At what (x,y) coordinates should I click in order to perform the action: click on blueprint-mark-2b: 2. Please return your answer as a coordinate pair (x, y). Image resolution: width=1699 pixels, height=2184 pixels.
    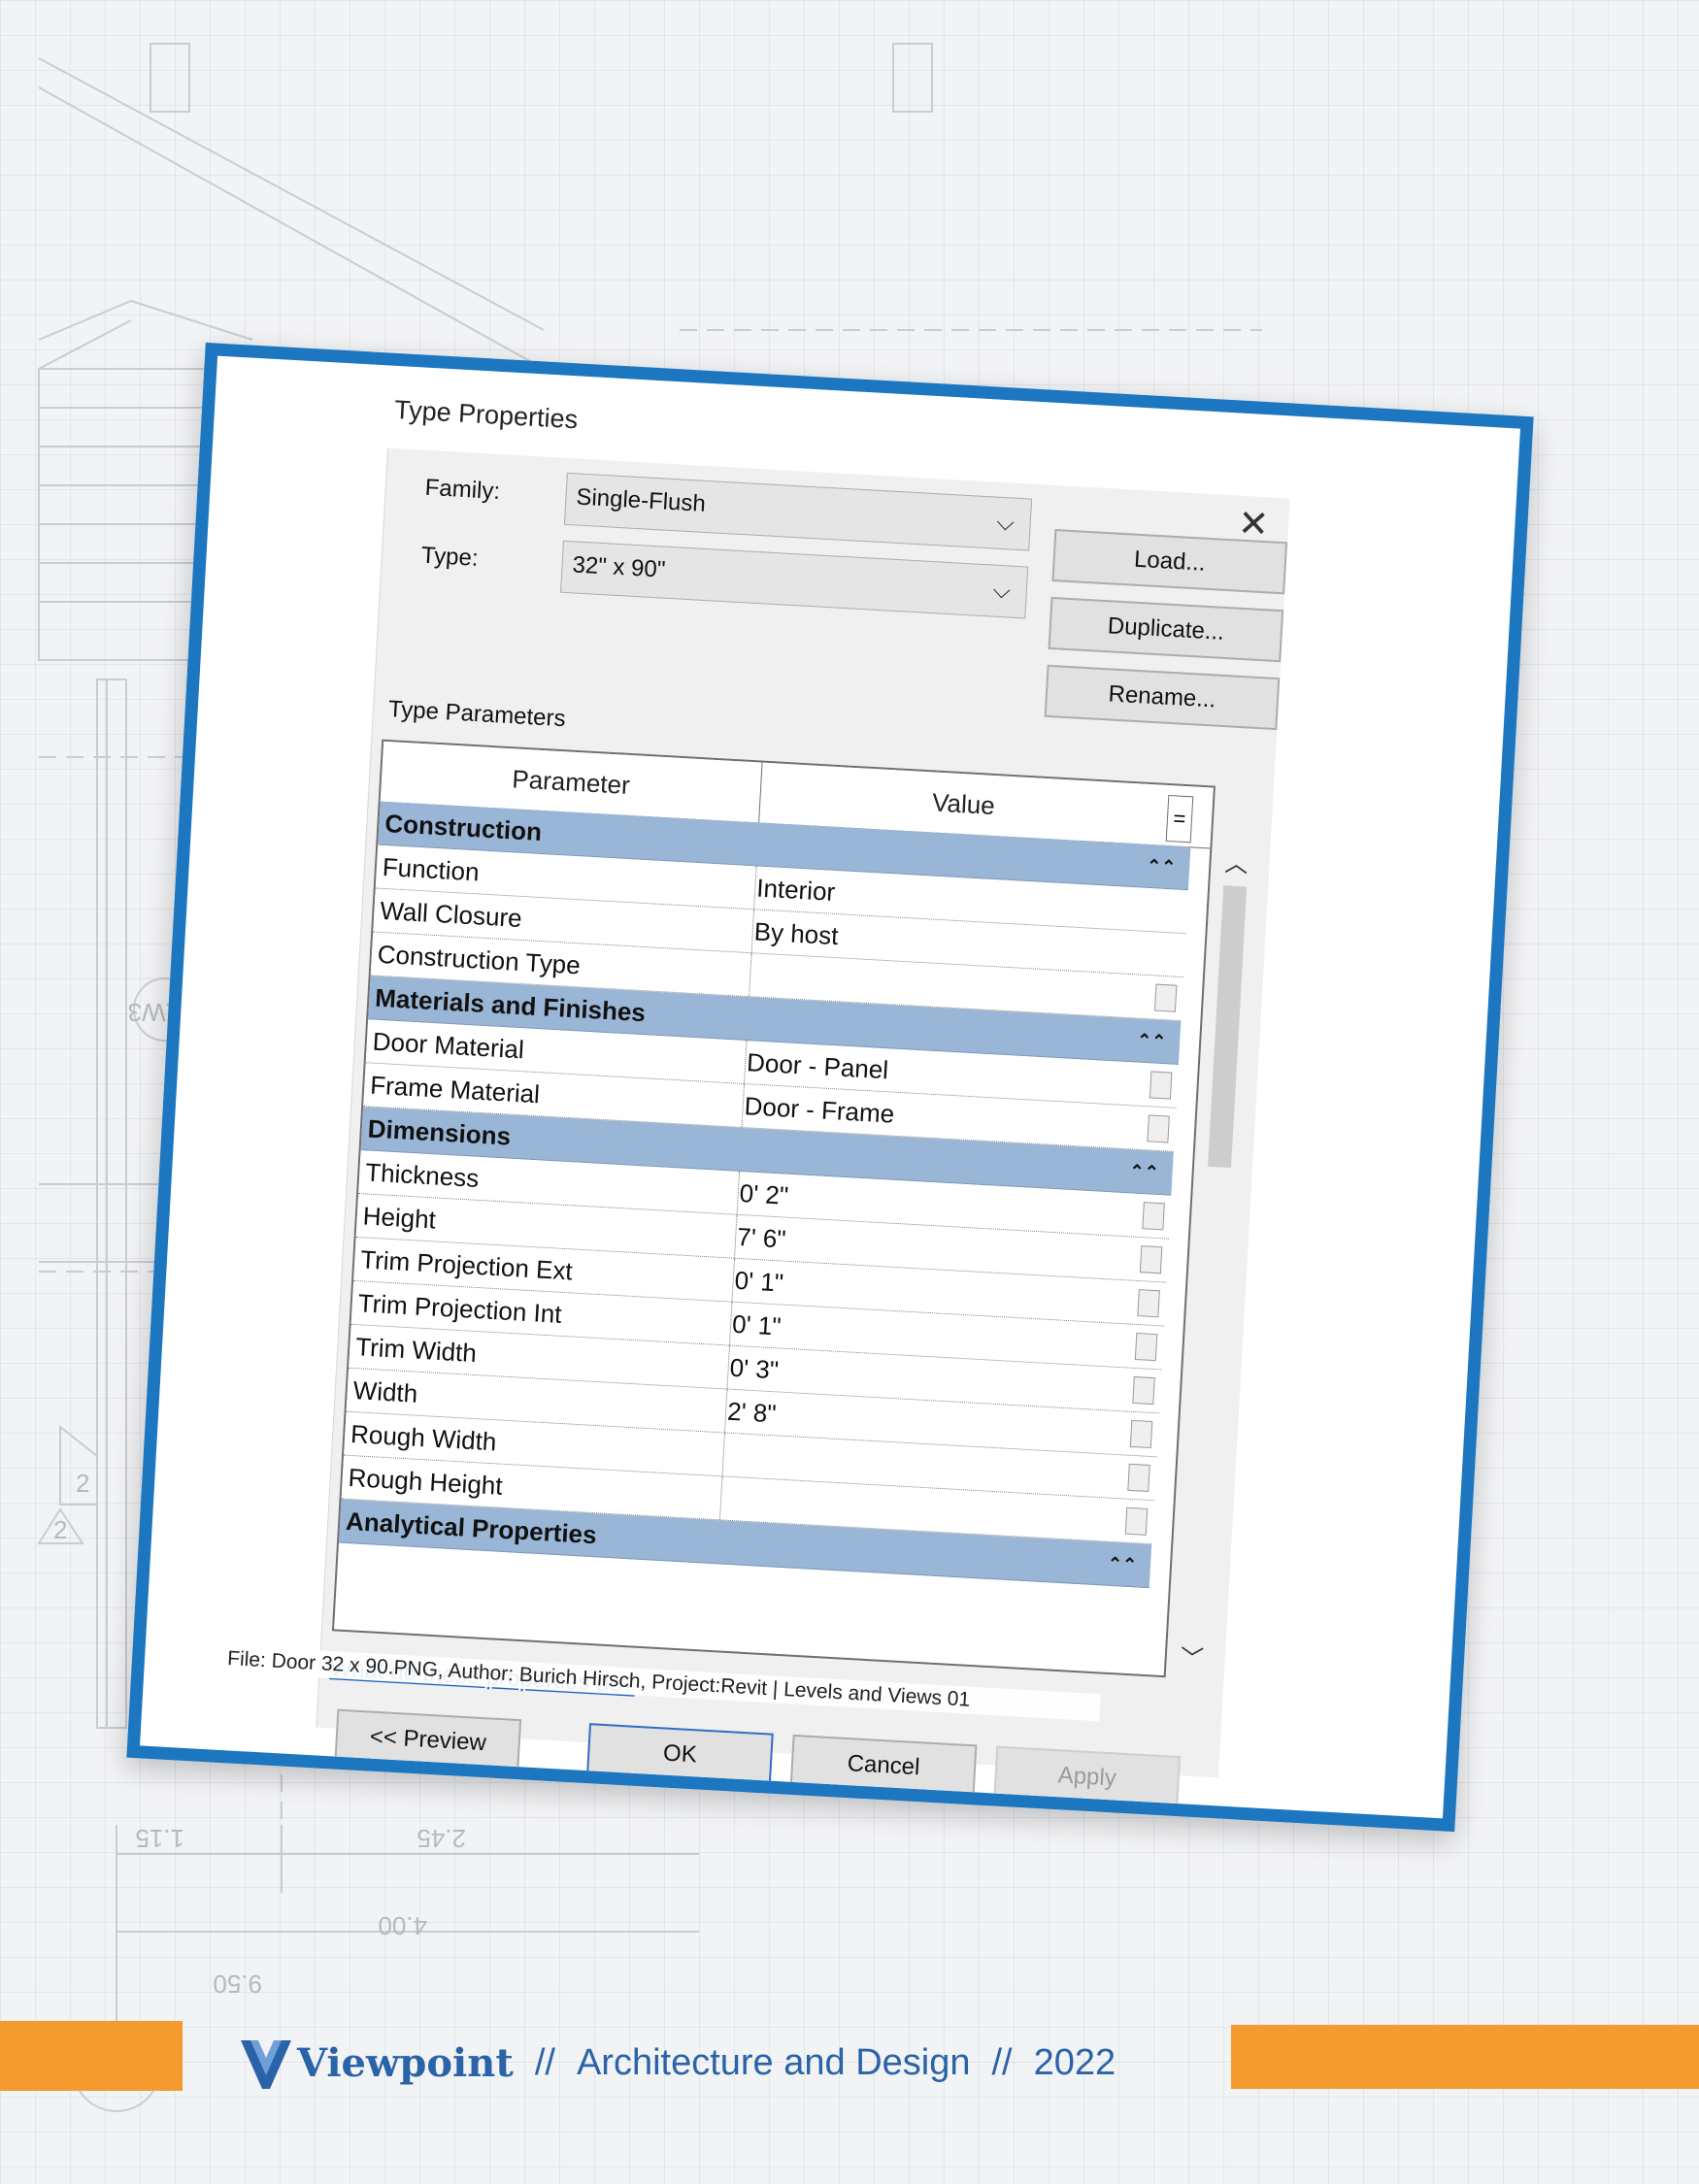
    Looking at the image, I should click on (60, 1529).